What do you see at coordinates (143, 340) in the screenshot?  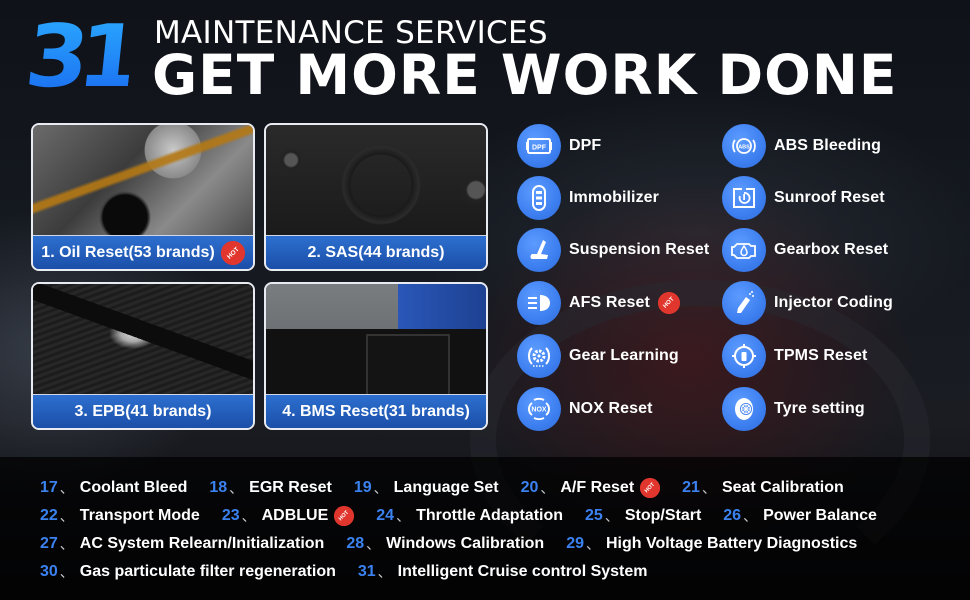 I see `parking-brake-photo` at bounding box center [143, 340].